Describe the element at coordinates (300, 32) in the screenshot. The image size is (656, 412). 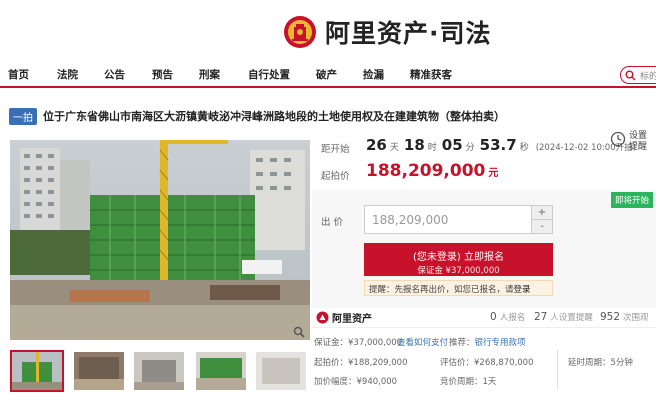
I see `court-emblem-icon` at that location.